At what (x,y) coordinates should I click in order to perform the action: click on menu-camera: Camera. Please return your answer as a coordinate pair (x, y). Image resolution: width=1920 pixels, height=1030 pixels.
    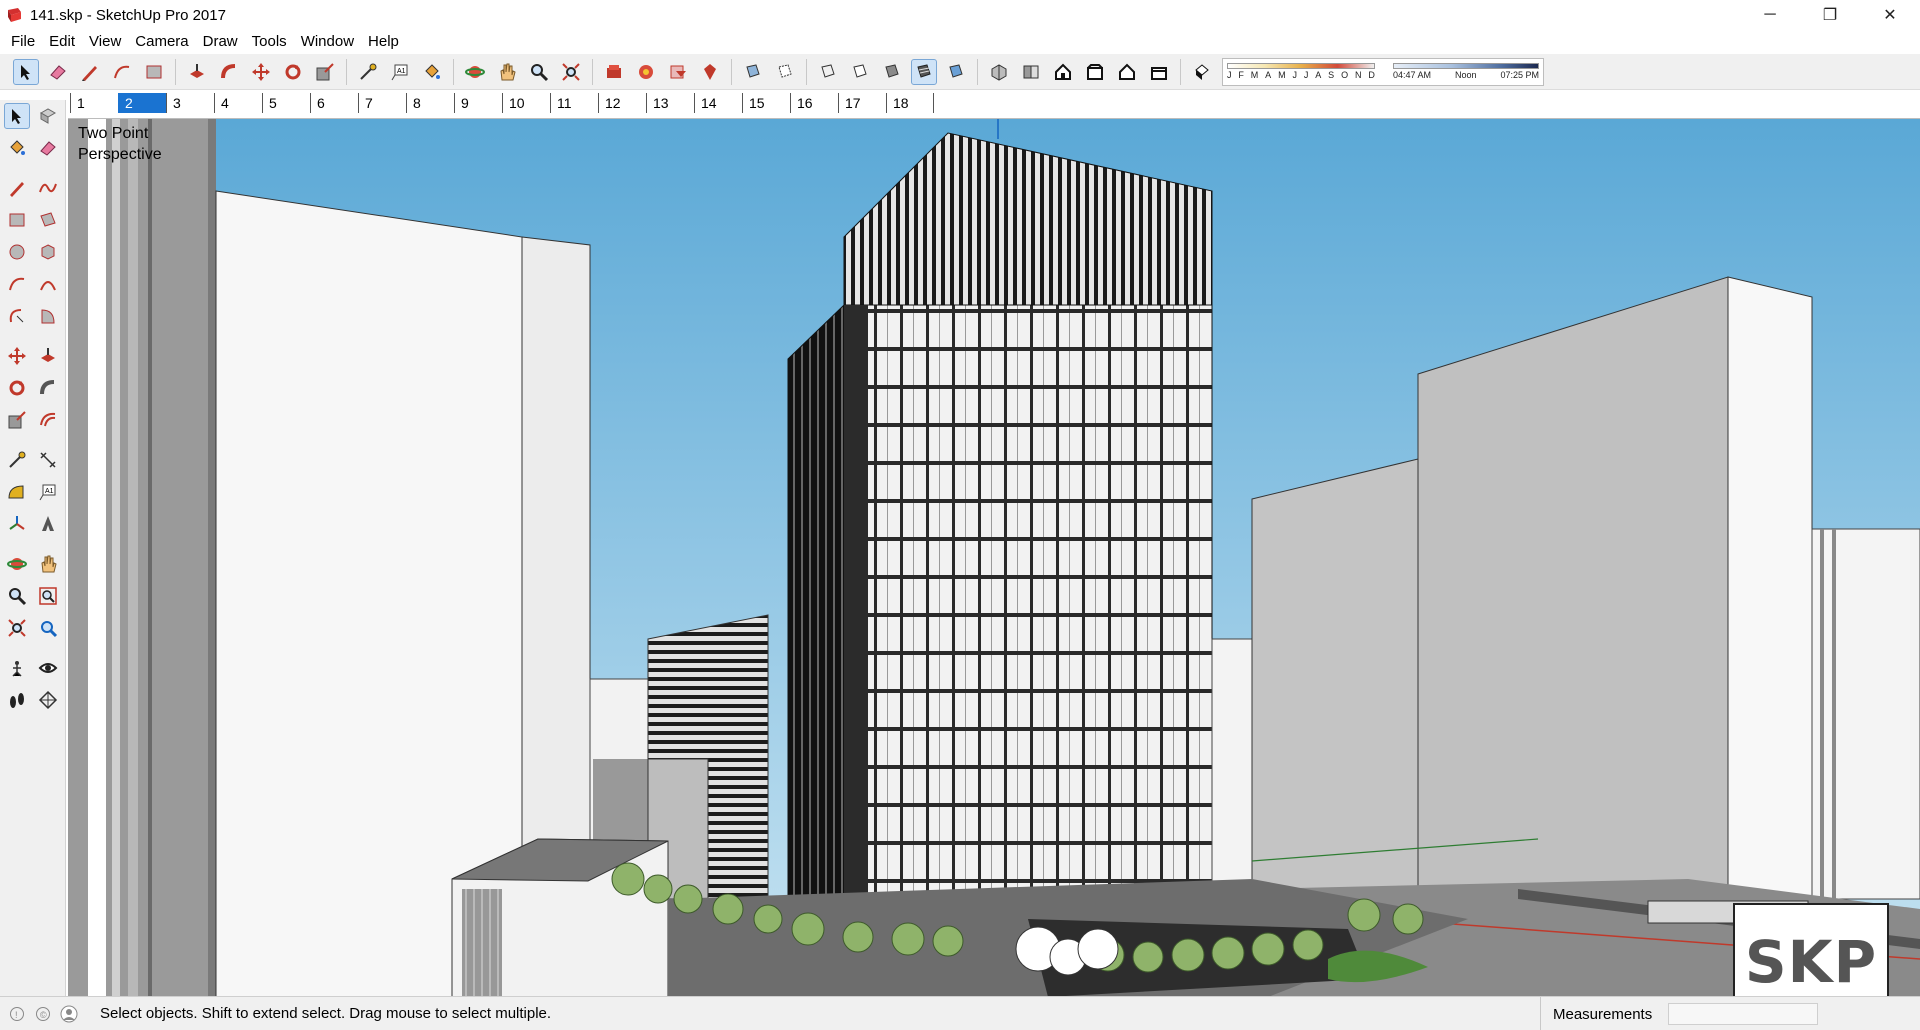
    Looking at the image, I should click on (161, 41).